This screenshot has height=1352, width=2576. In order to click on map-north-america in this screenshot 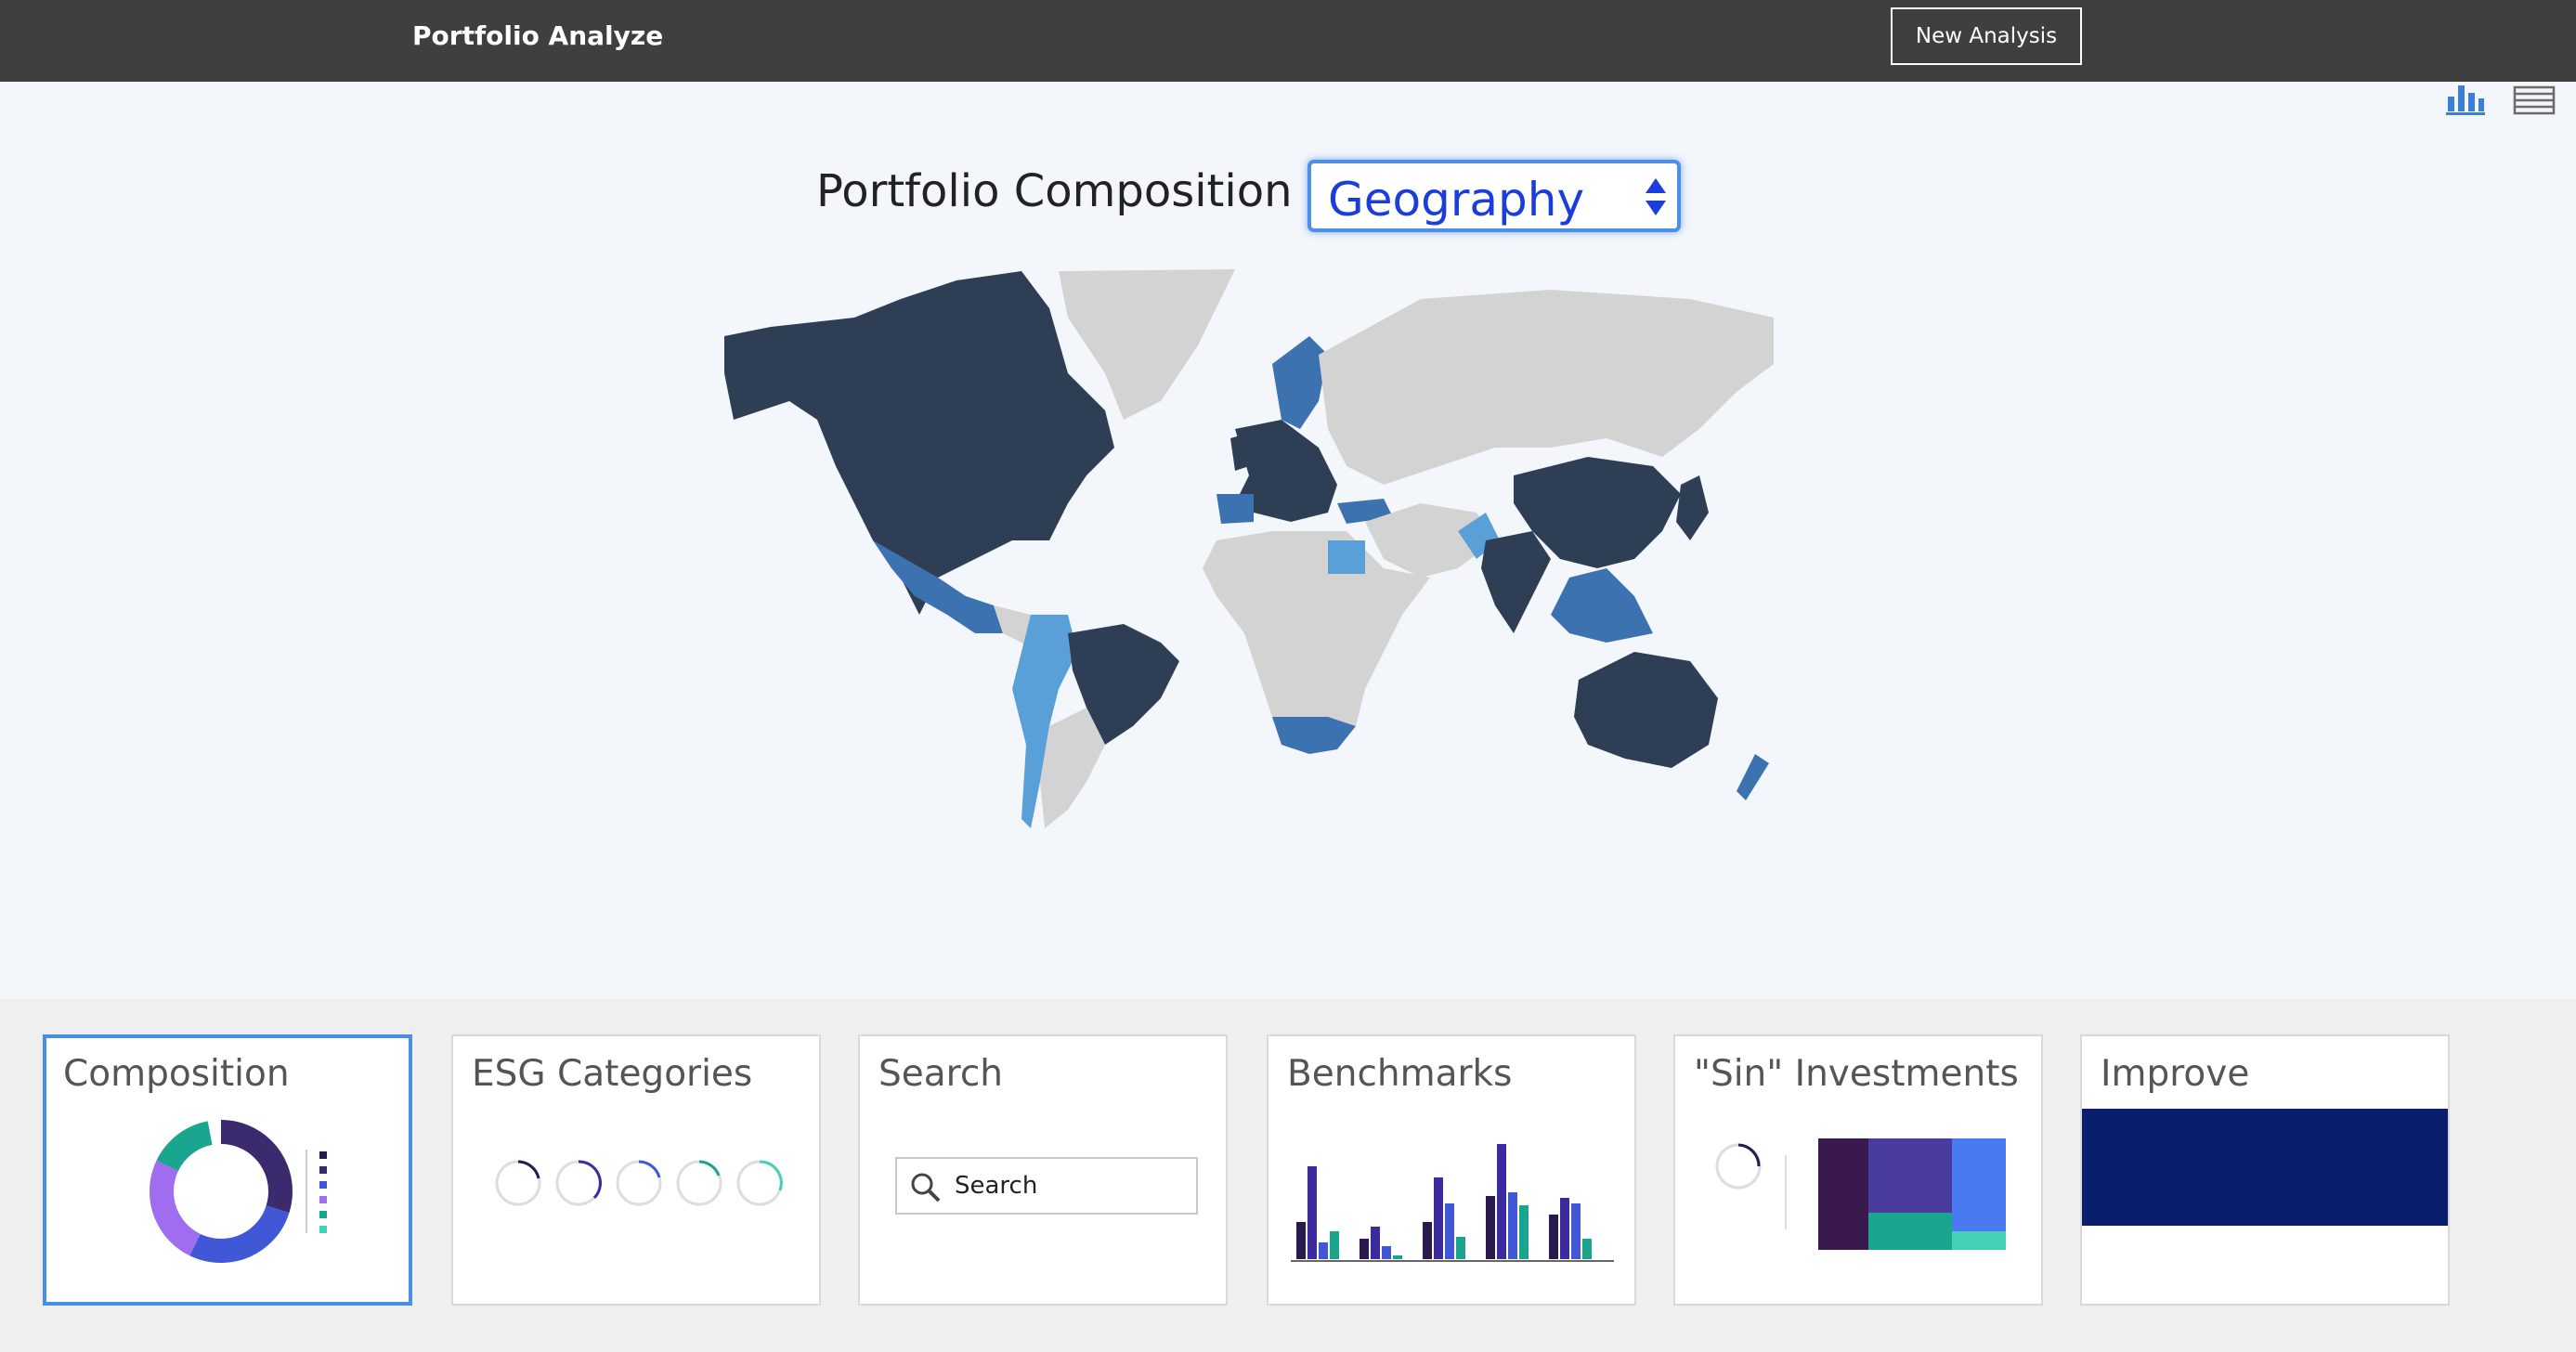, I will do `click(919, 443)`.